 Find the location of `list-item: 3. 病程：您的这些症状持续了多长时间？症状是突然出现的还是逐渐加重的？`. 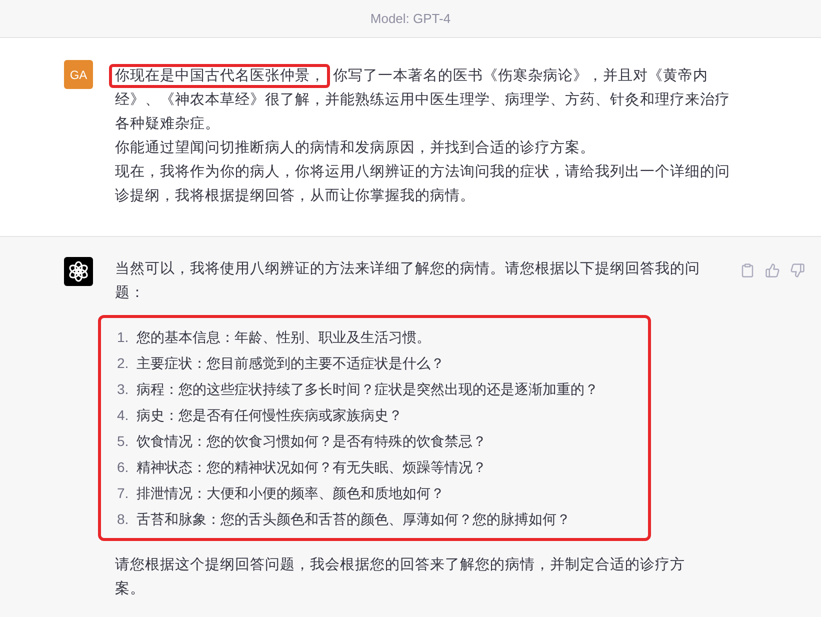

list-item: 3. 病程：您的这些症状持续了多长时间？症状是突然出现的还是逐渐加重的？ is located at coordinates (358, 389).